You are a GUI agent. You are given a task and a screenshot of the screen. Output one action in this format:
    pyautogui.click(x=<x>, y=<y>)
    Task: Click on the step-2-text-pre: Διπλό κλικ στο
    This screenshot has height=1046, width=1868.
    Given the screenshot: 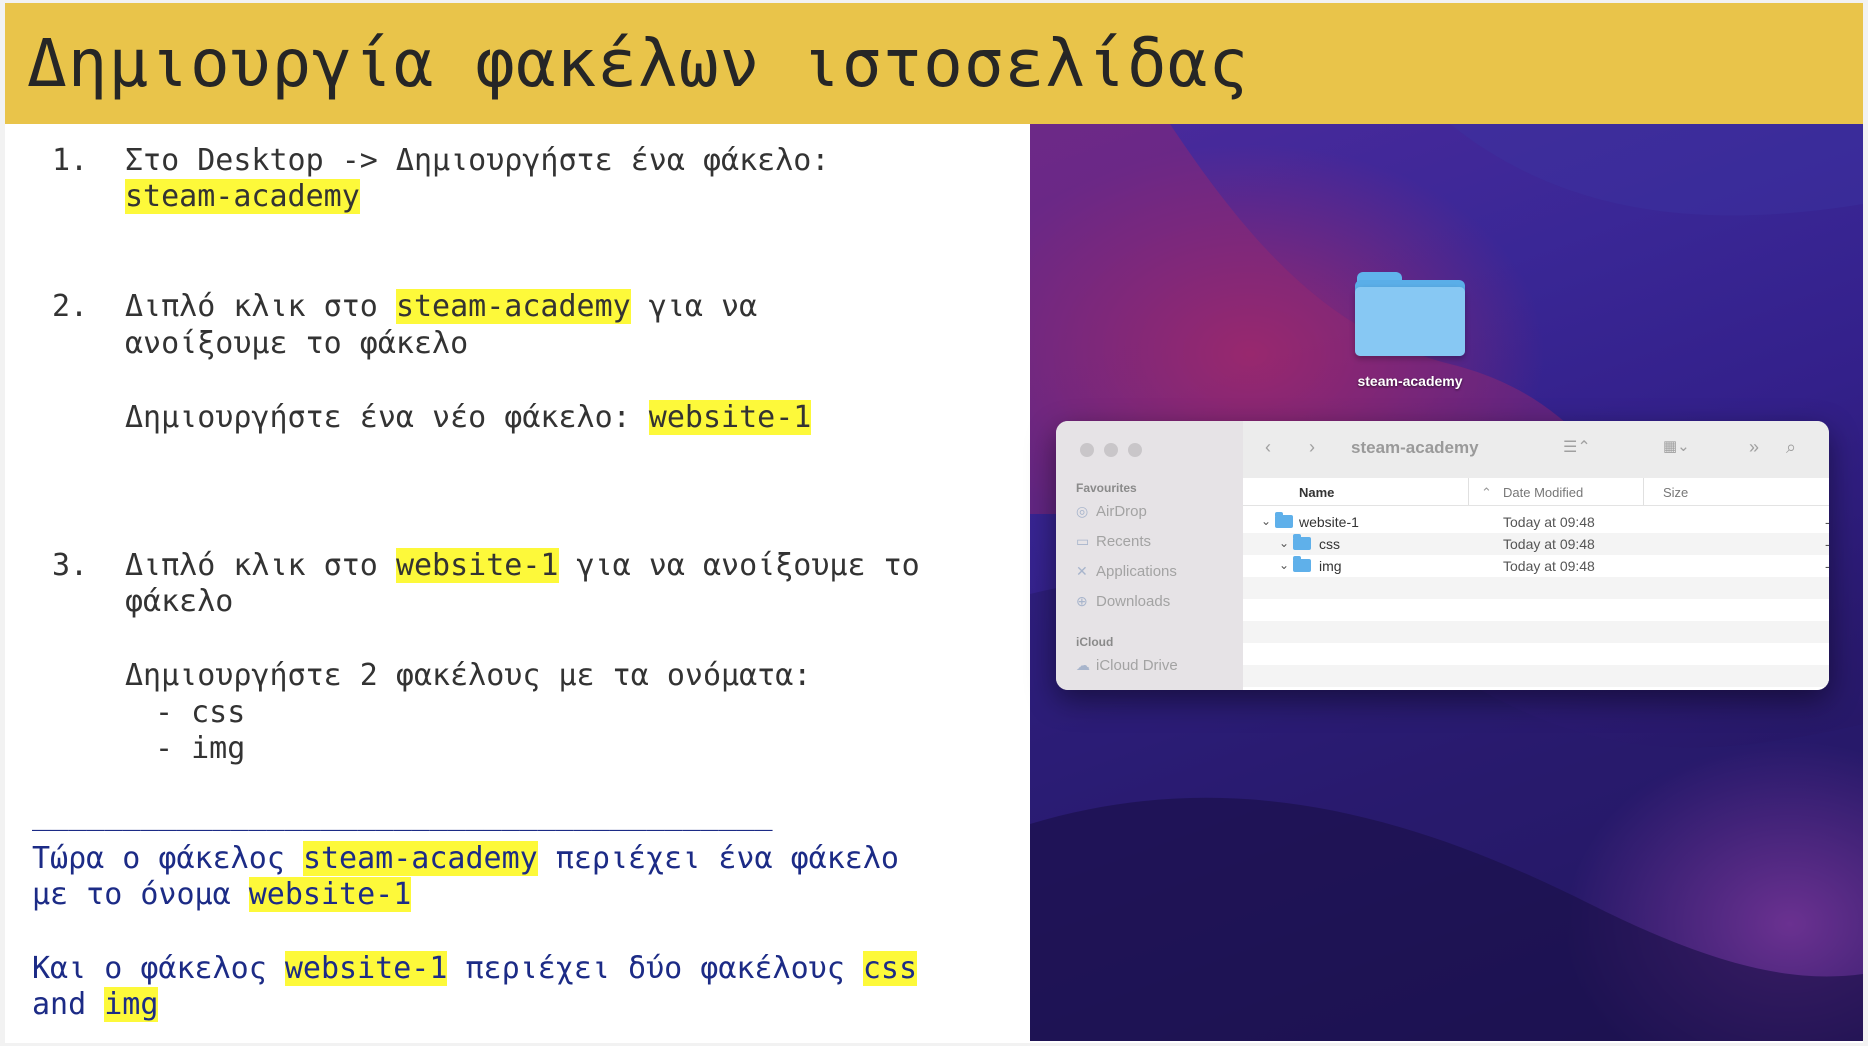 What is the action you would take?
    pyautogui.click(x=260, y=306)
    